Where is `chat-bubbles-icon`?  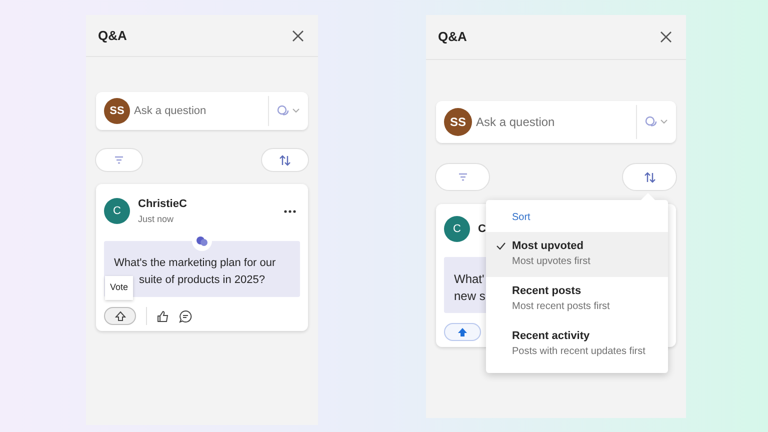 chat-bubbles-icon is located at coordinates (202, 241).